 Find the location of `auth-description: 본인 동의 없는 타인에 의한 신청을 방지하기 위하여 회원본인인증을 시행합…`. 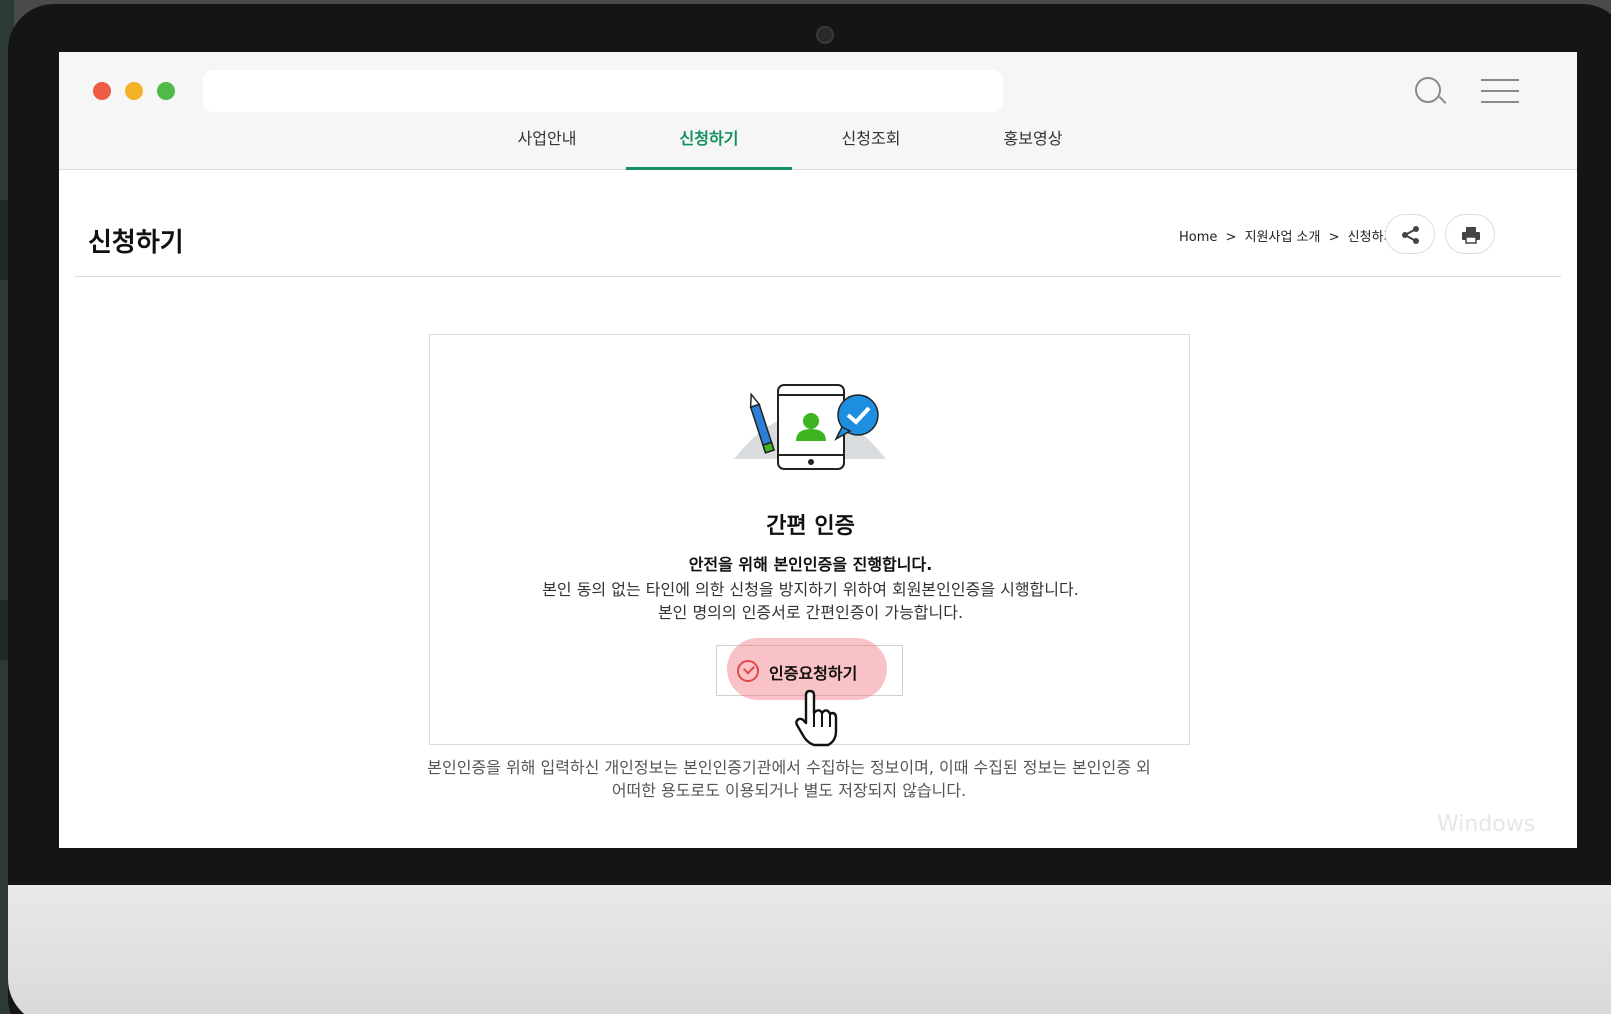

auth-description: 본인 동의 없는 타인에 의한 신청을 방지하기 위하여 회원본인인증을 시행합… is located at coordinates (810, 601).